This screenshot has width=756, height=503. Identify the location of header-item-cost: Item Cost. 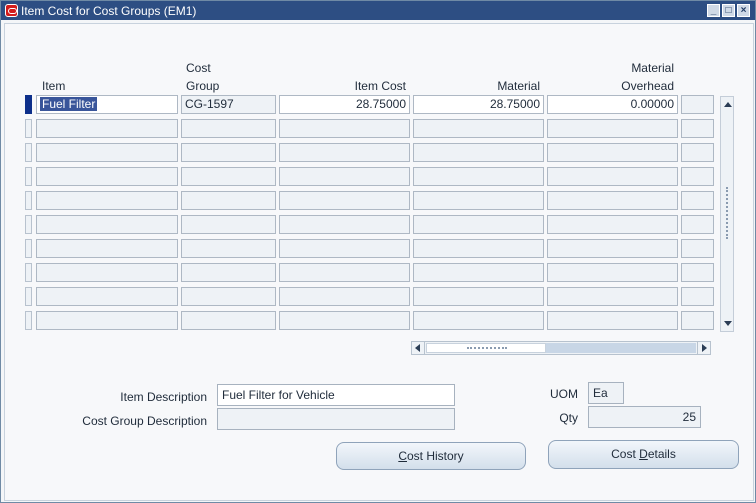
(380, 86).